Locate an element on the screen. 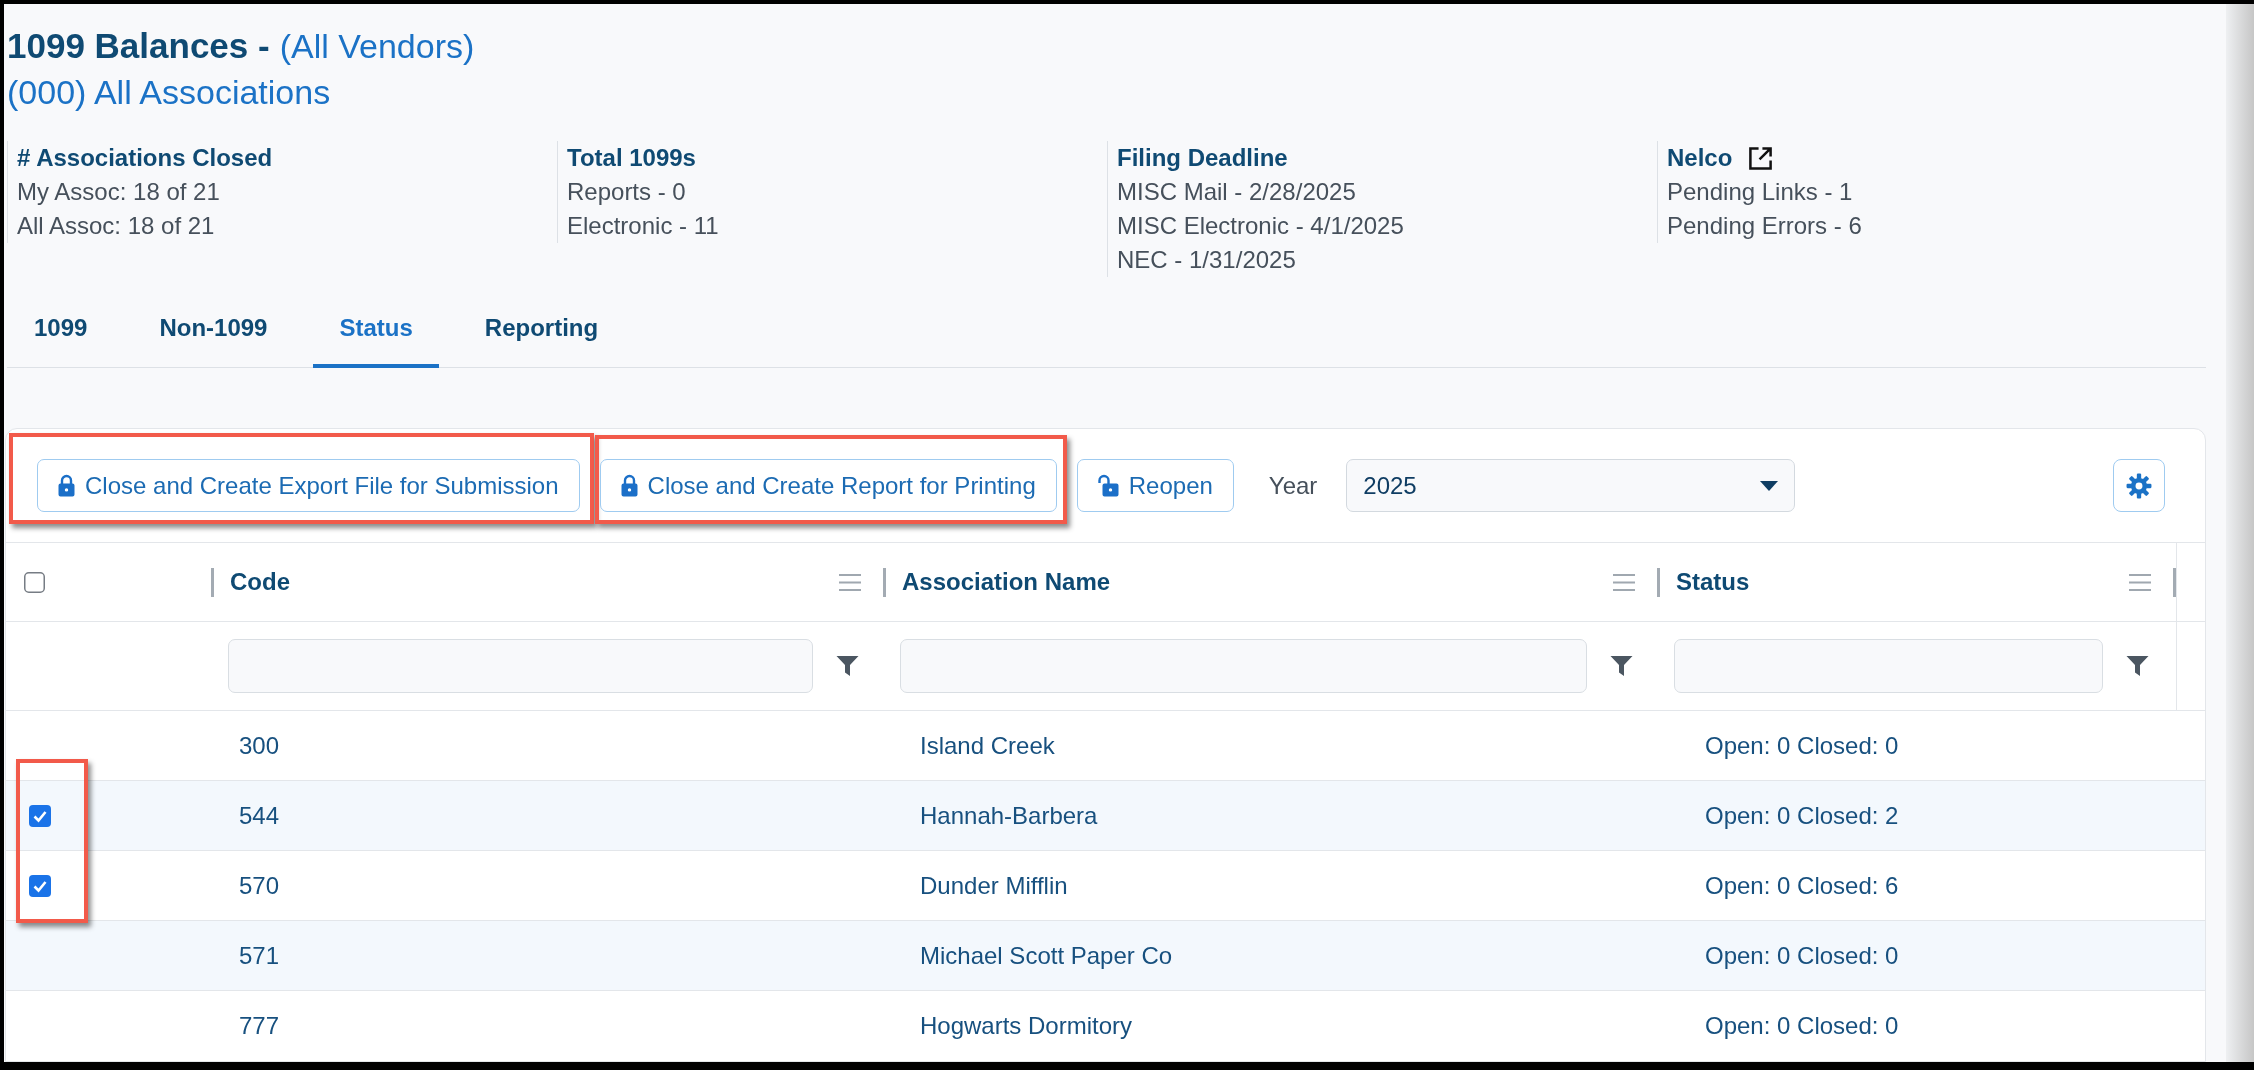 This screenshot has width=2254, height=1070. summary-line: My Assoc: 18 of 21 is located at coordinates (119, 192).